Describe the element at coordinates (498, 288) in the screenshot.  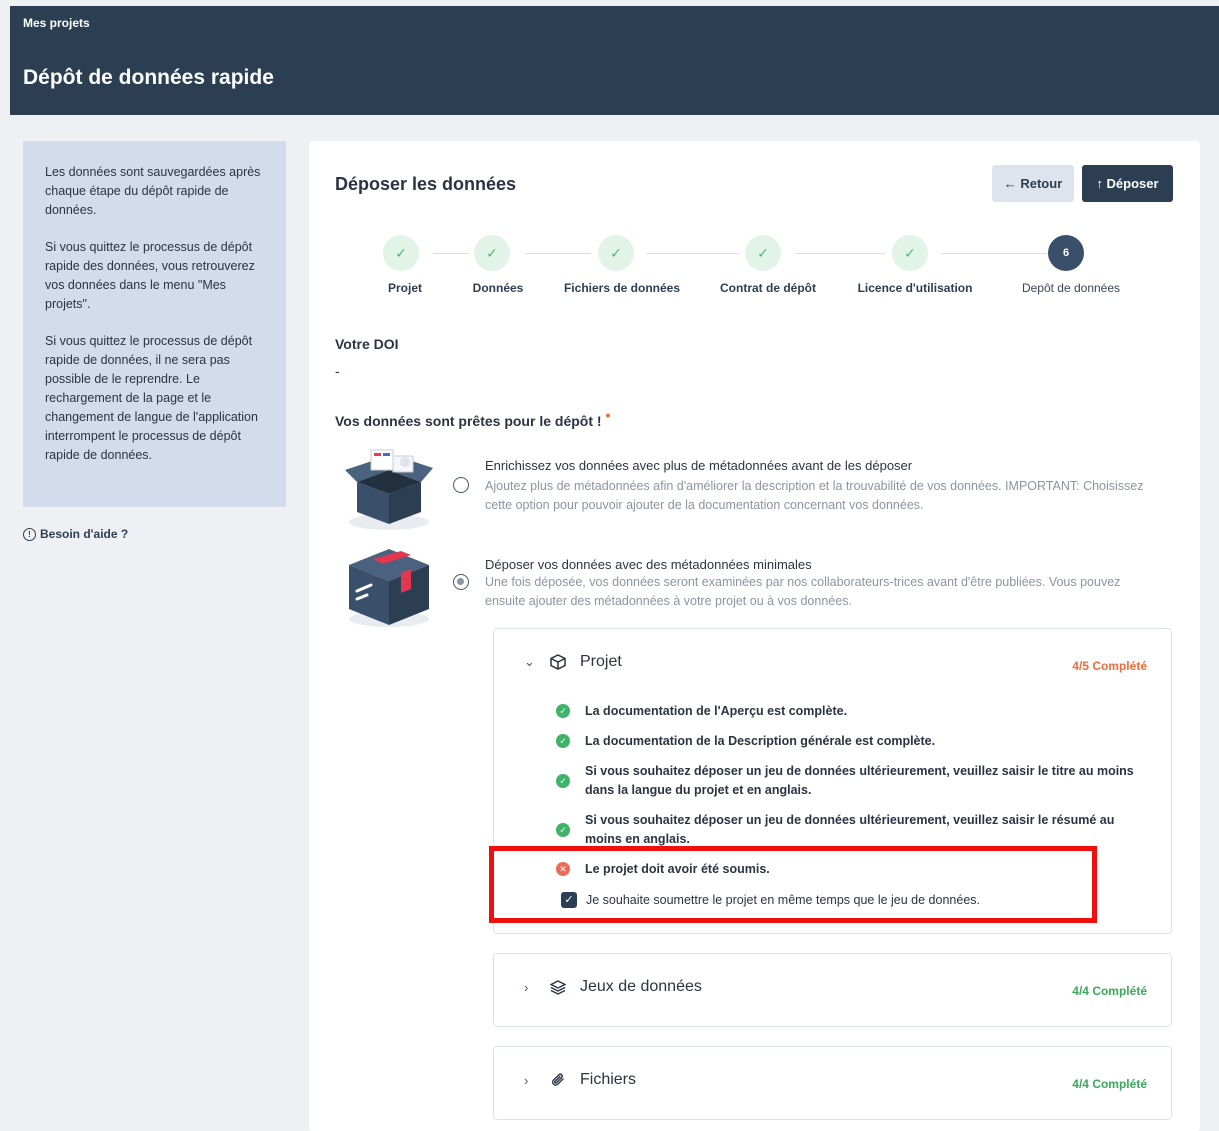
I see `step-label: Données` at that location.